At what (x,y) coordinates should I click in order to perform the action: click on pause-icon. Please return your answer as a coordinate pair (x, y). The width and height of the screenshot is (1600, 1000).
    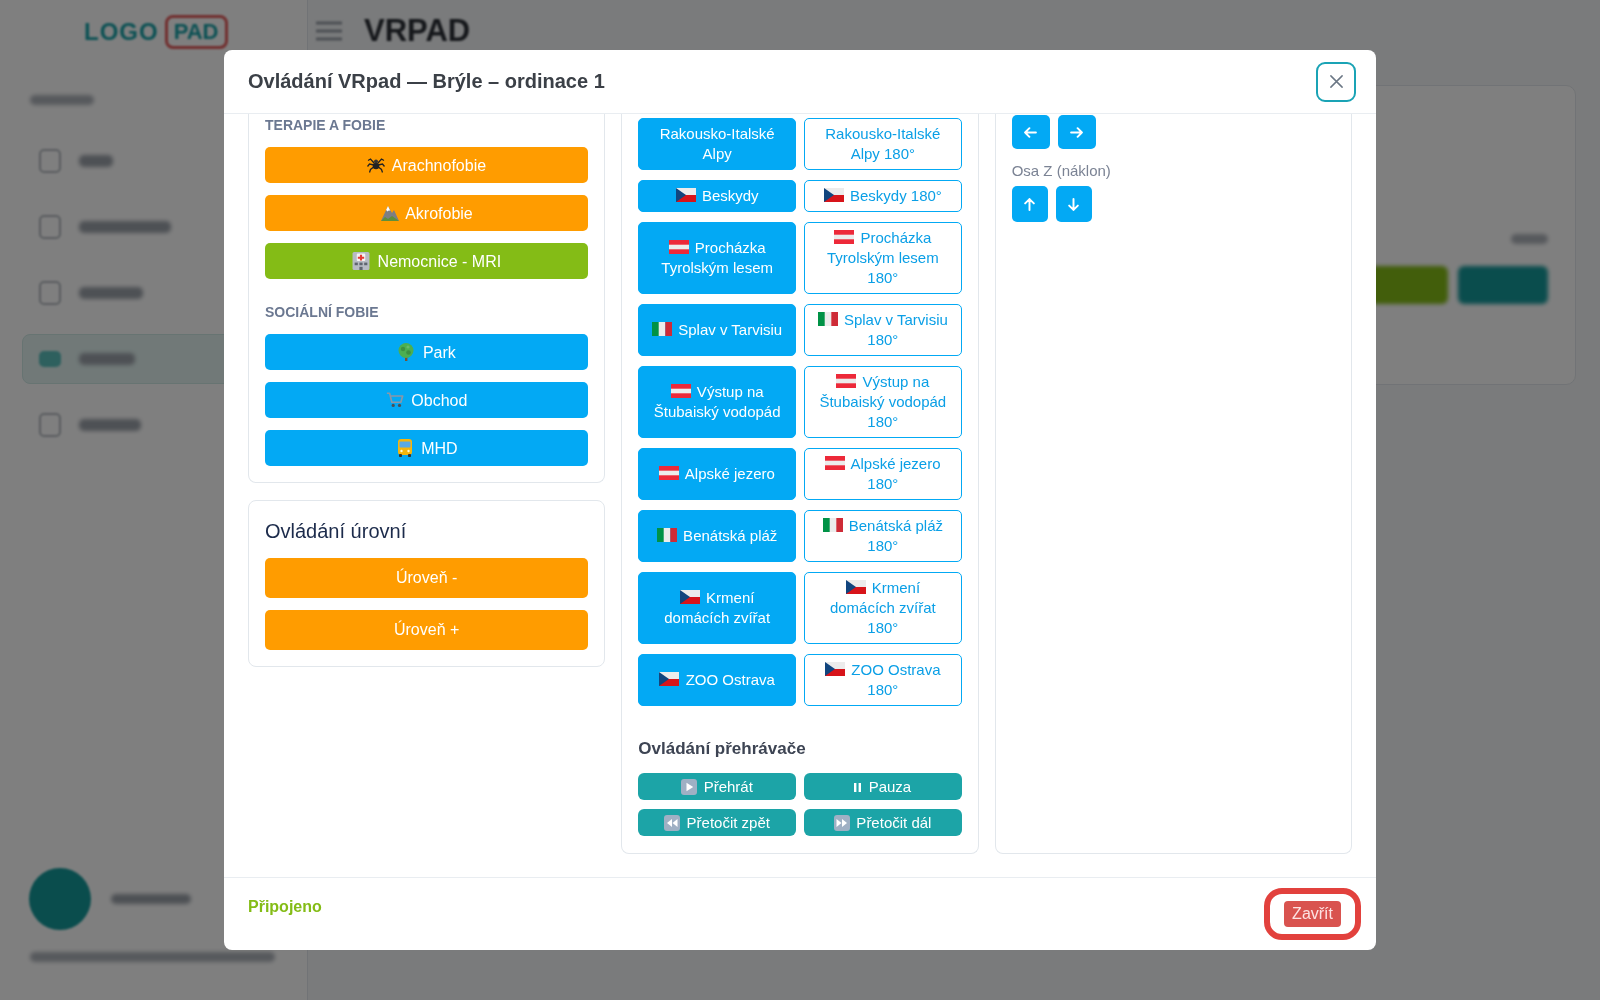
    Looking at the image, I should click on (858, 787).